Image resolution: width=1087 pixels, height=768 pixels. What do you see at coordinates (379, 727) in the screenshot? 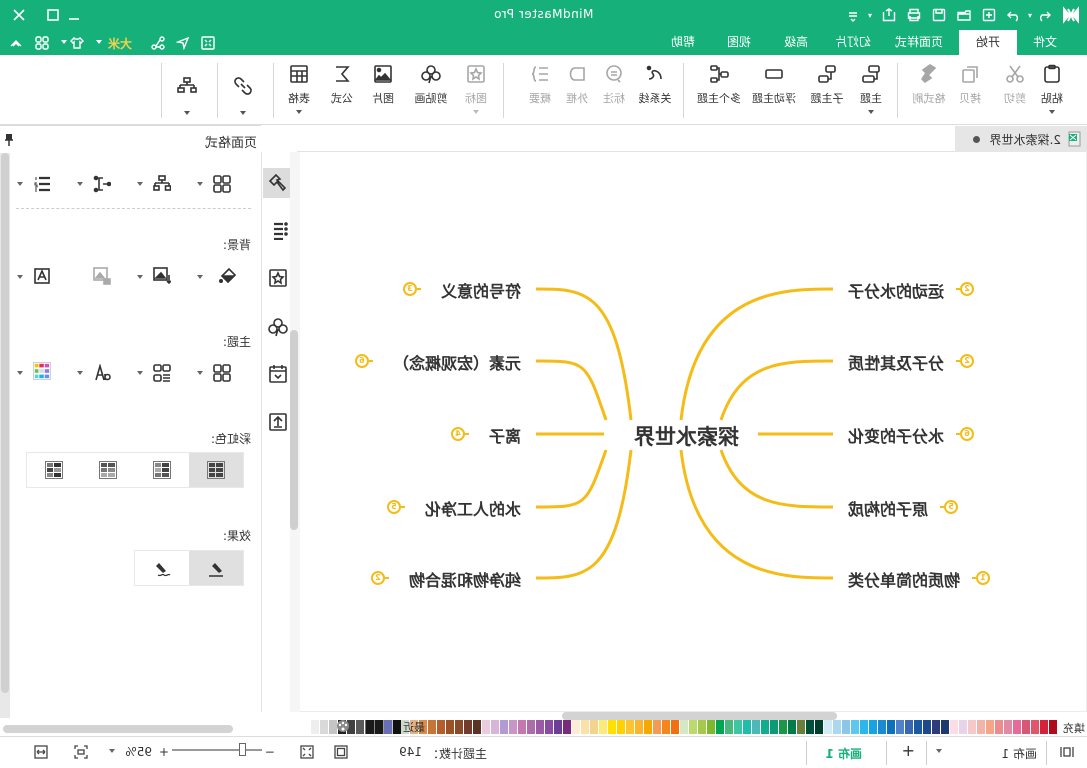
I see `recent-color-swatch` at bounding box center [379, 727].